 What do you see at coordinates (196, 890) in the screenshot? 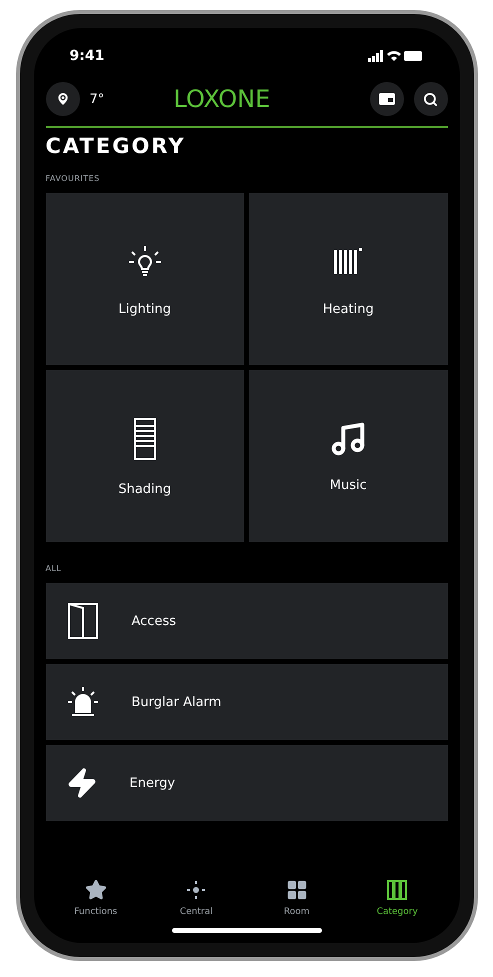
I see `crosshair-icon` at bounding box center [196, 890].